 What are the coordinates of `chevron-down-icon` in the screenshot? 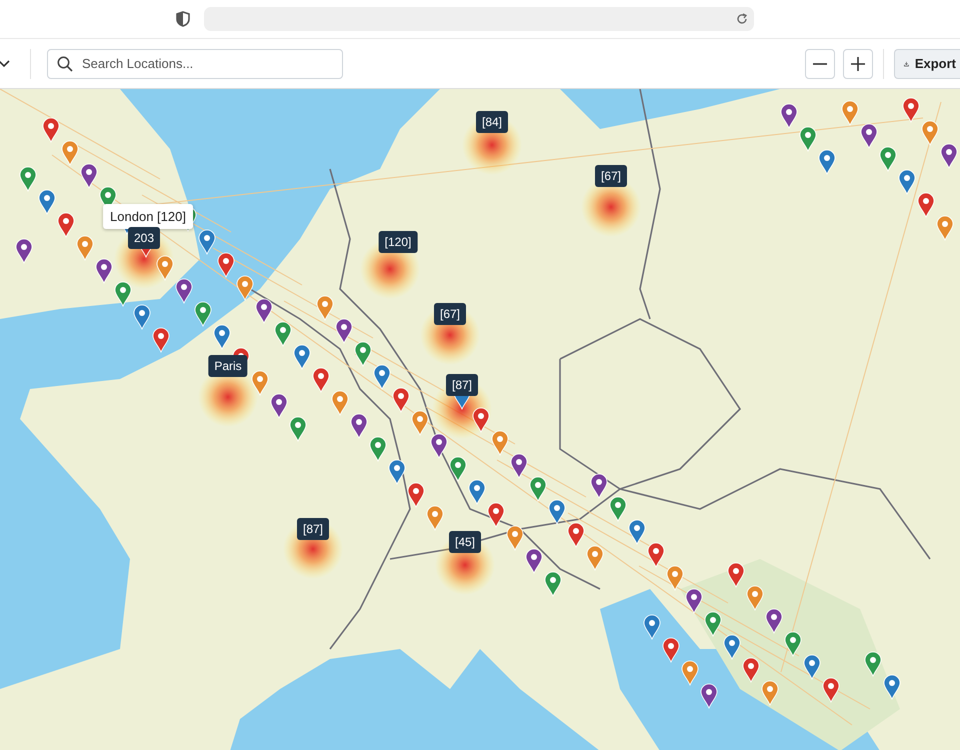 It's located at (5, 64).